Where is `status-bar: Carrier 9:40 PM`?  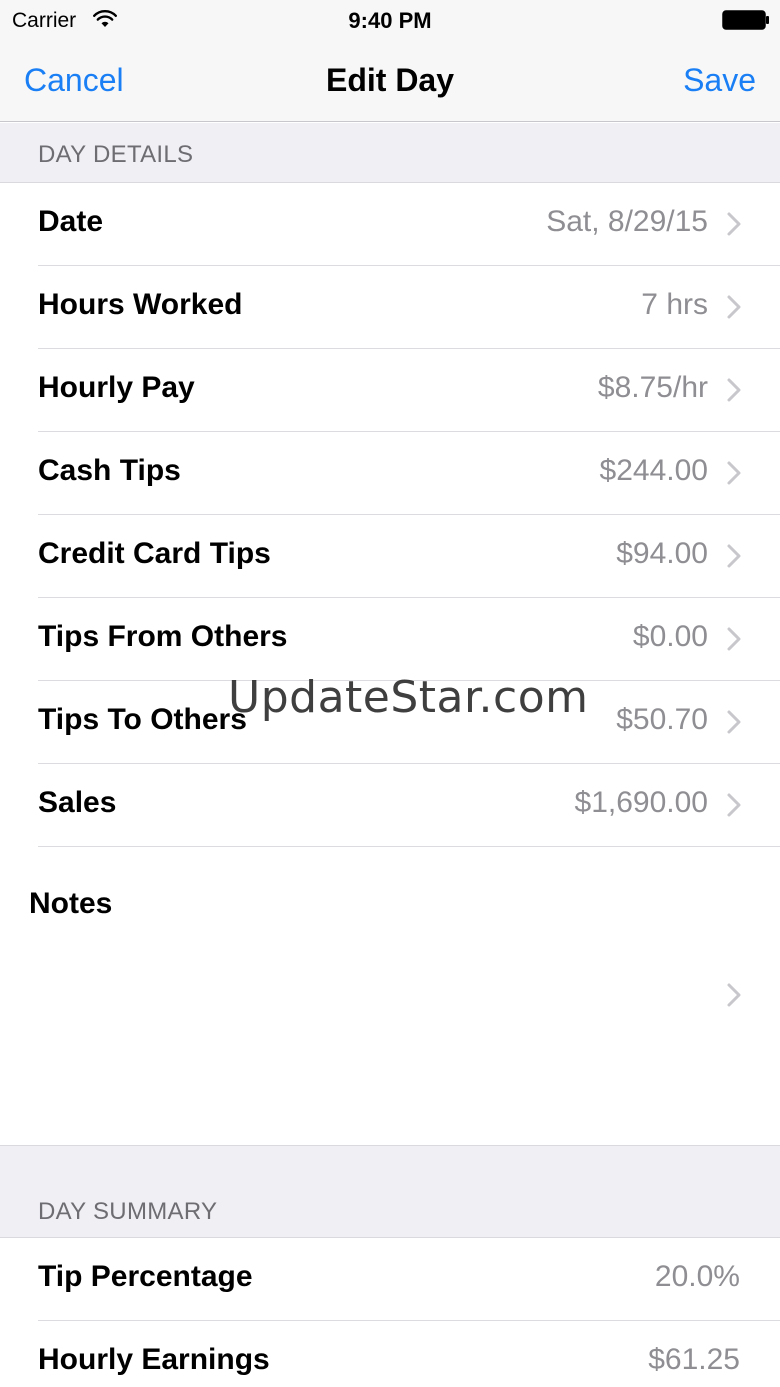
status-bar: Carrier 9:40 PM is located at coordinates (390, 20).